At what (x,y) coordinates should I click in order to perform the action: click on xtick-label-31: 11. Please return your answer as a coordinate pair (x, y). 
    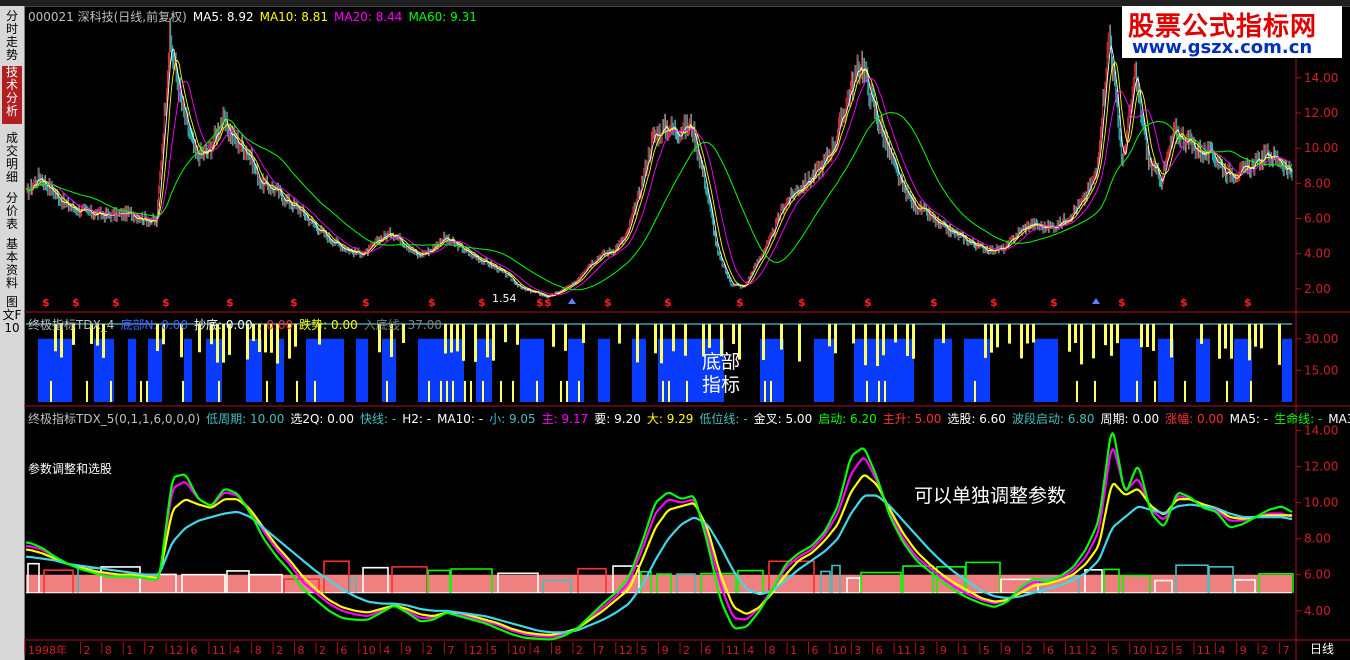
    Looking at the image, I should click on (733, 650).